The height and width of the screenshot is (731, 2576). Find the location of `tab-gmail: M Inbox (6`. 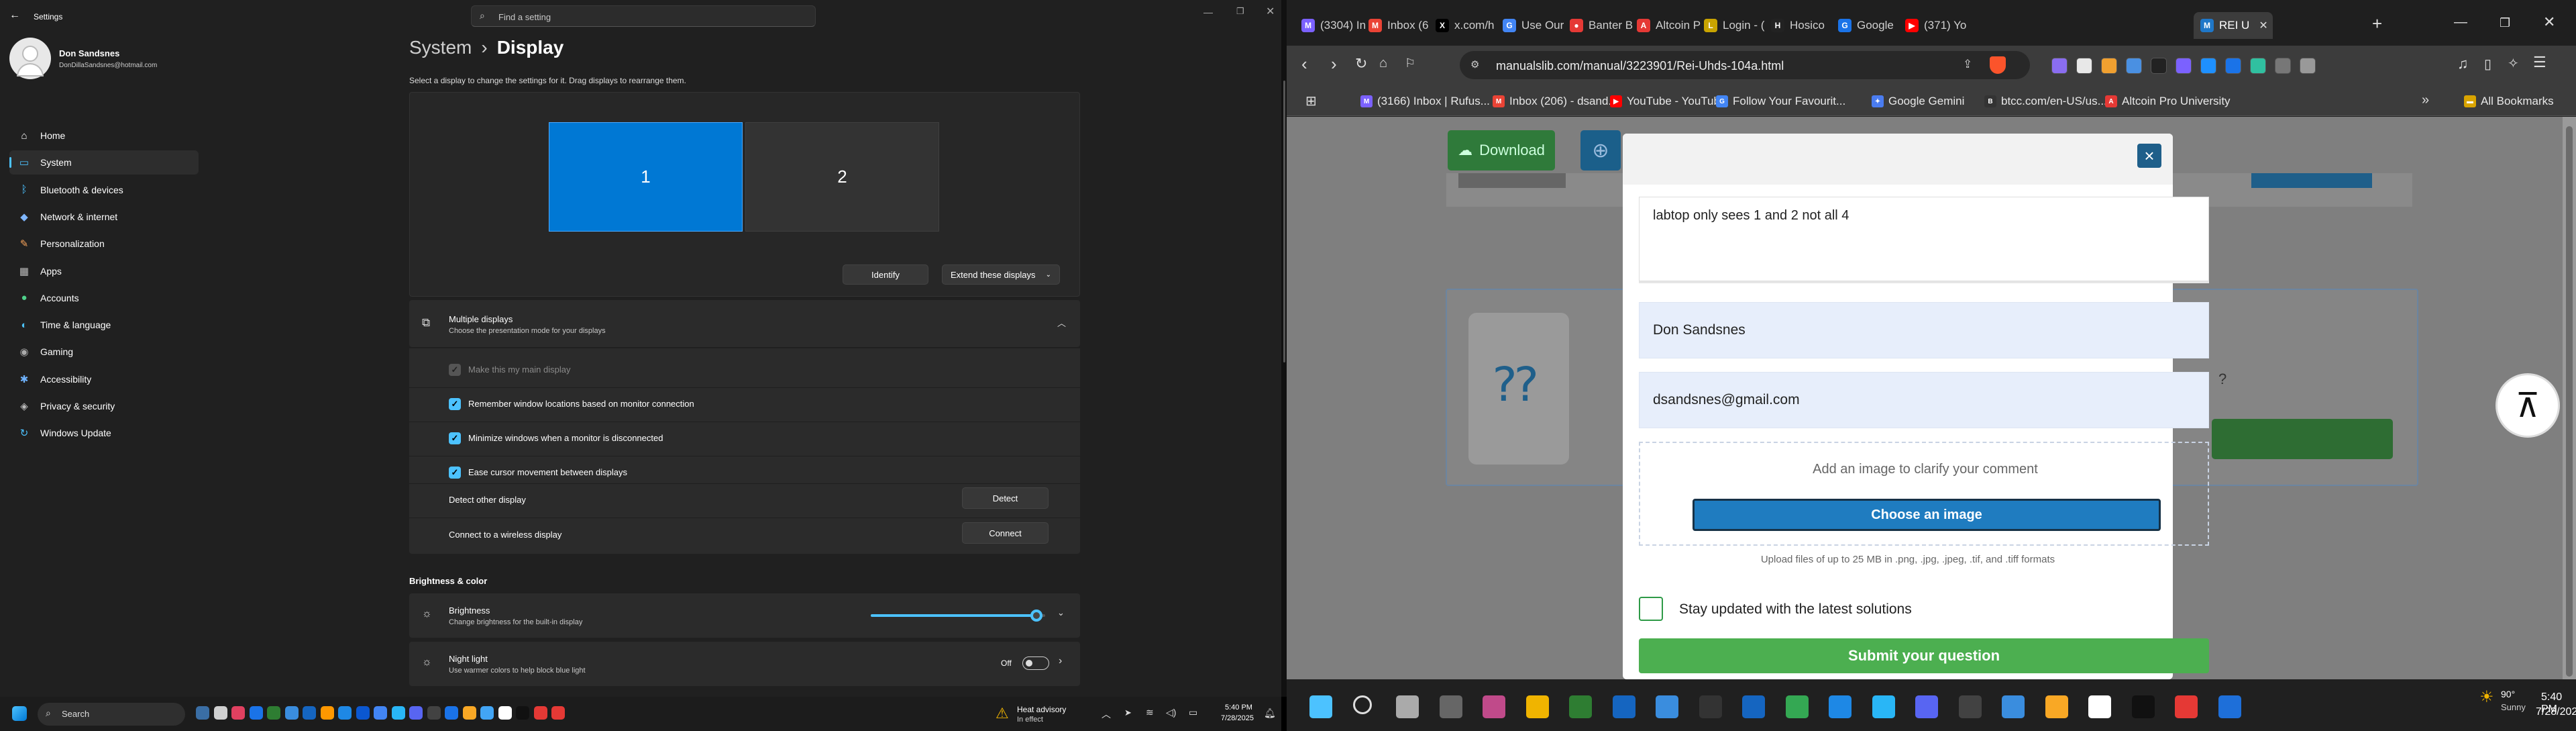

tab-gmail: M Inbox (6 is located at coordinates (1398, 25).